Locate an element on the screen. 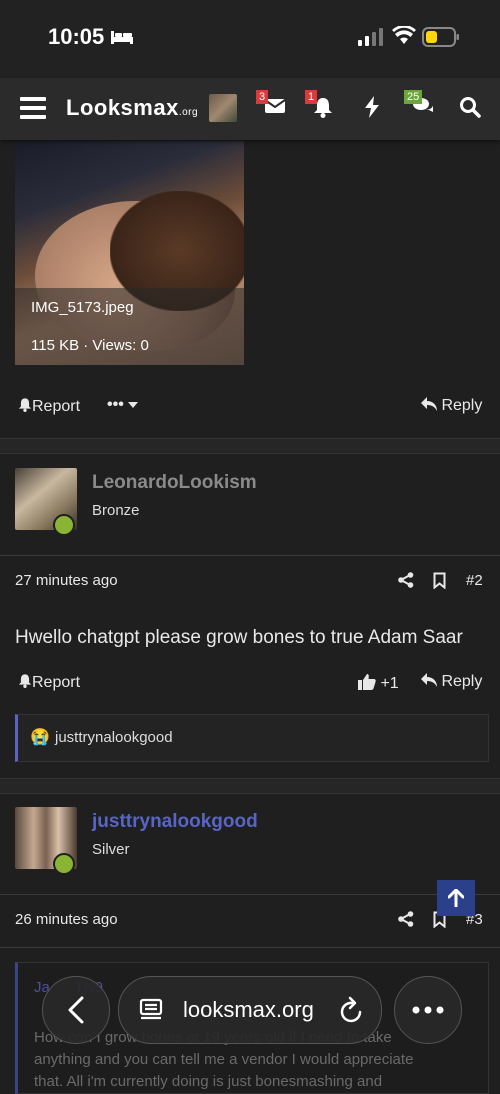 Image resolution: width=500 pixels, height=1094 pixels. bolt-icon is located at coordinates (372, 107).